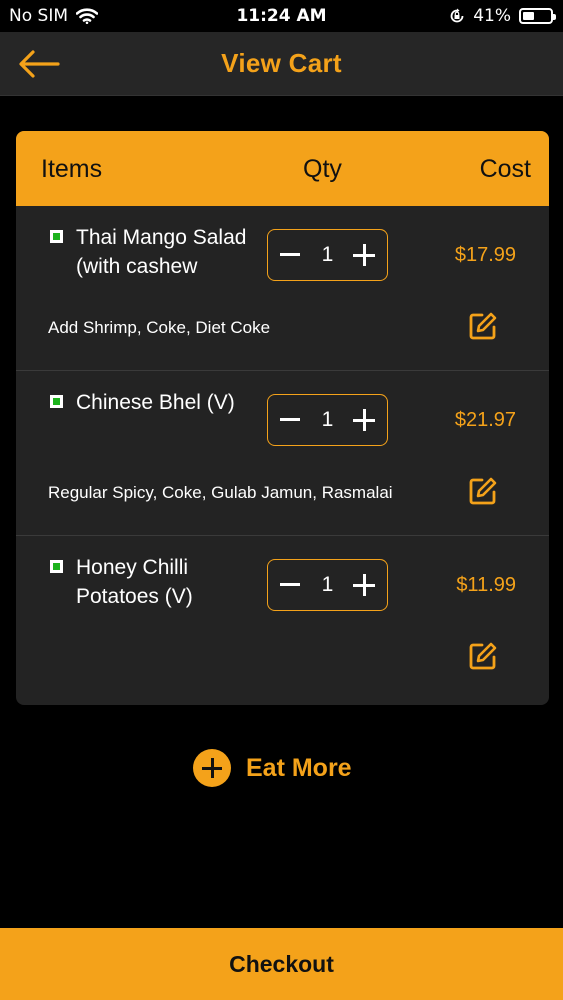 The height and width of the screenshot is (1000, 563). Describe the element at coordinates (528, 16) in the screenshot. I see `battery-fill` at that location.